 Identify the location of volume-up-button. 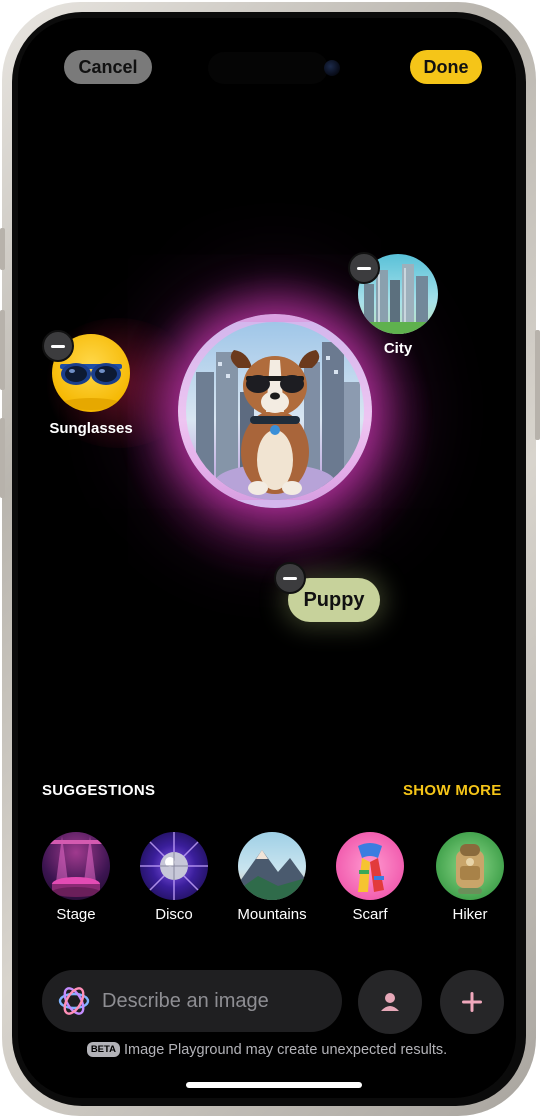
(2, 350).